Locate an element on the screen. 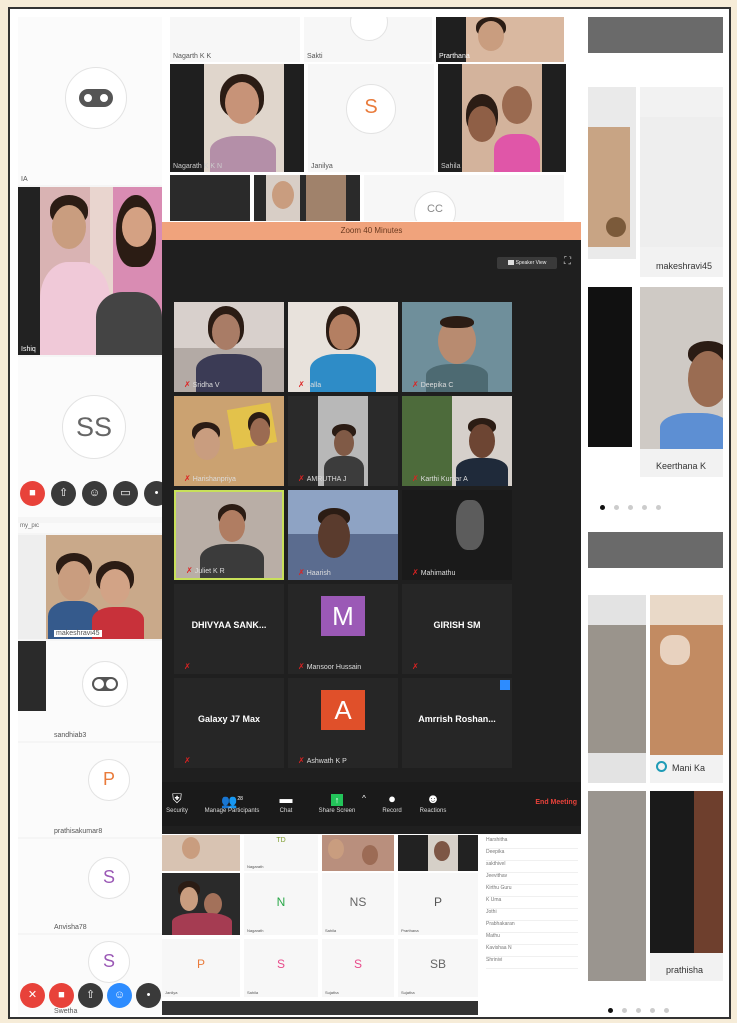 This screenshot has width=737, height=1023. participant-name: GIRISH SM is located at coordinates (457, 625).